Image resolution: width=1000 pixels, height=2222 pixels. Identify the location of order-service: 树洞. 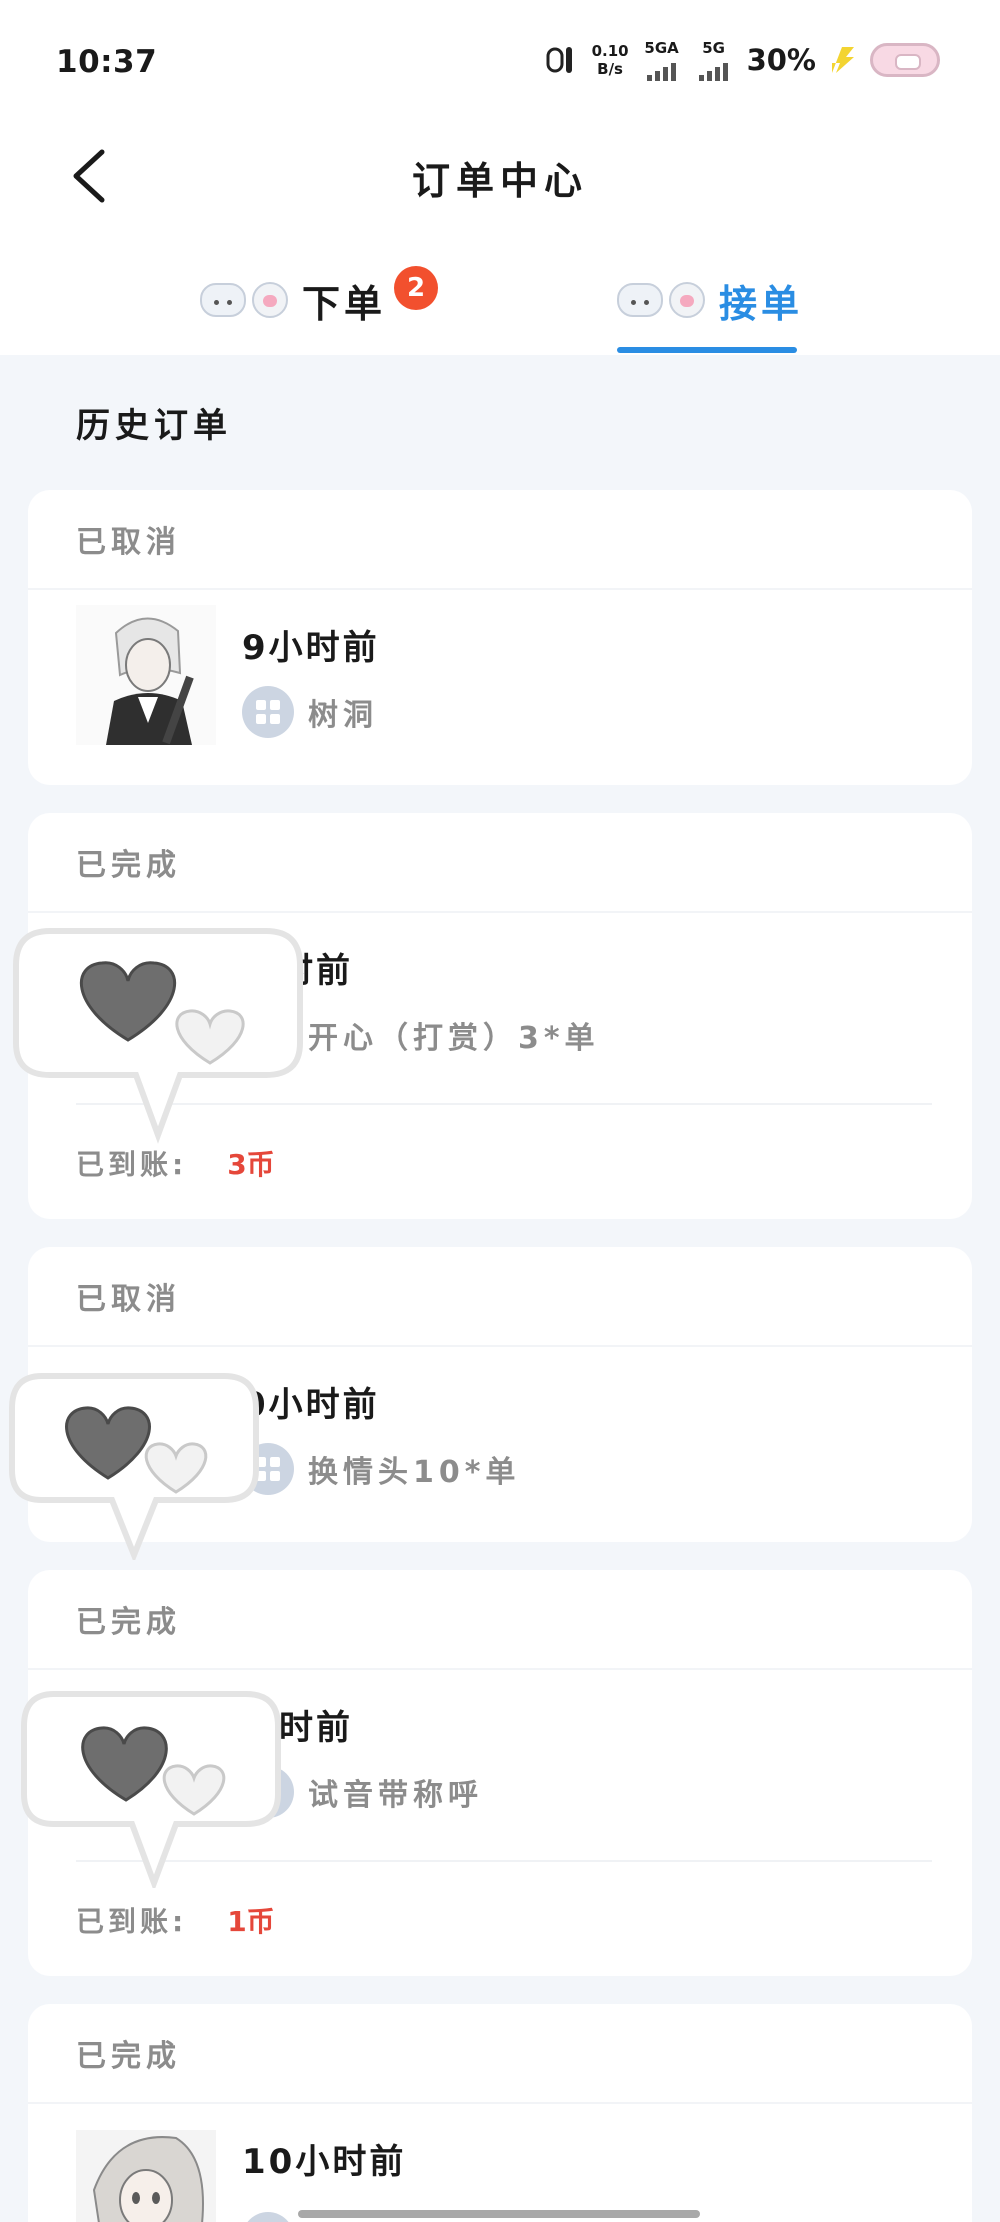
(310, 712).